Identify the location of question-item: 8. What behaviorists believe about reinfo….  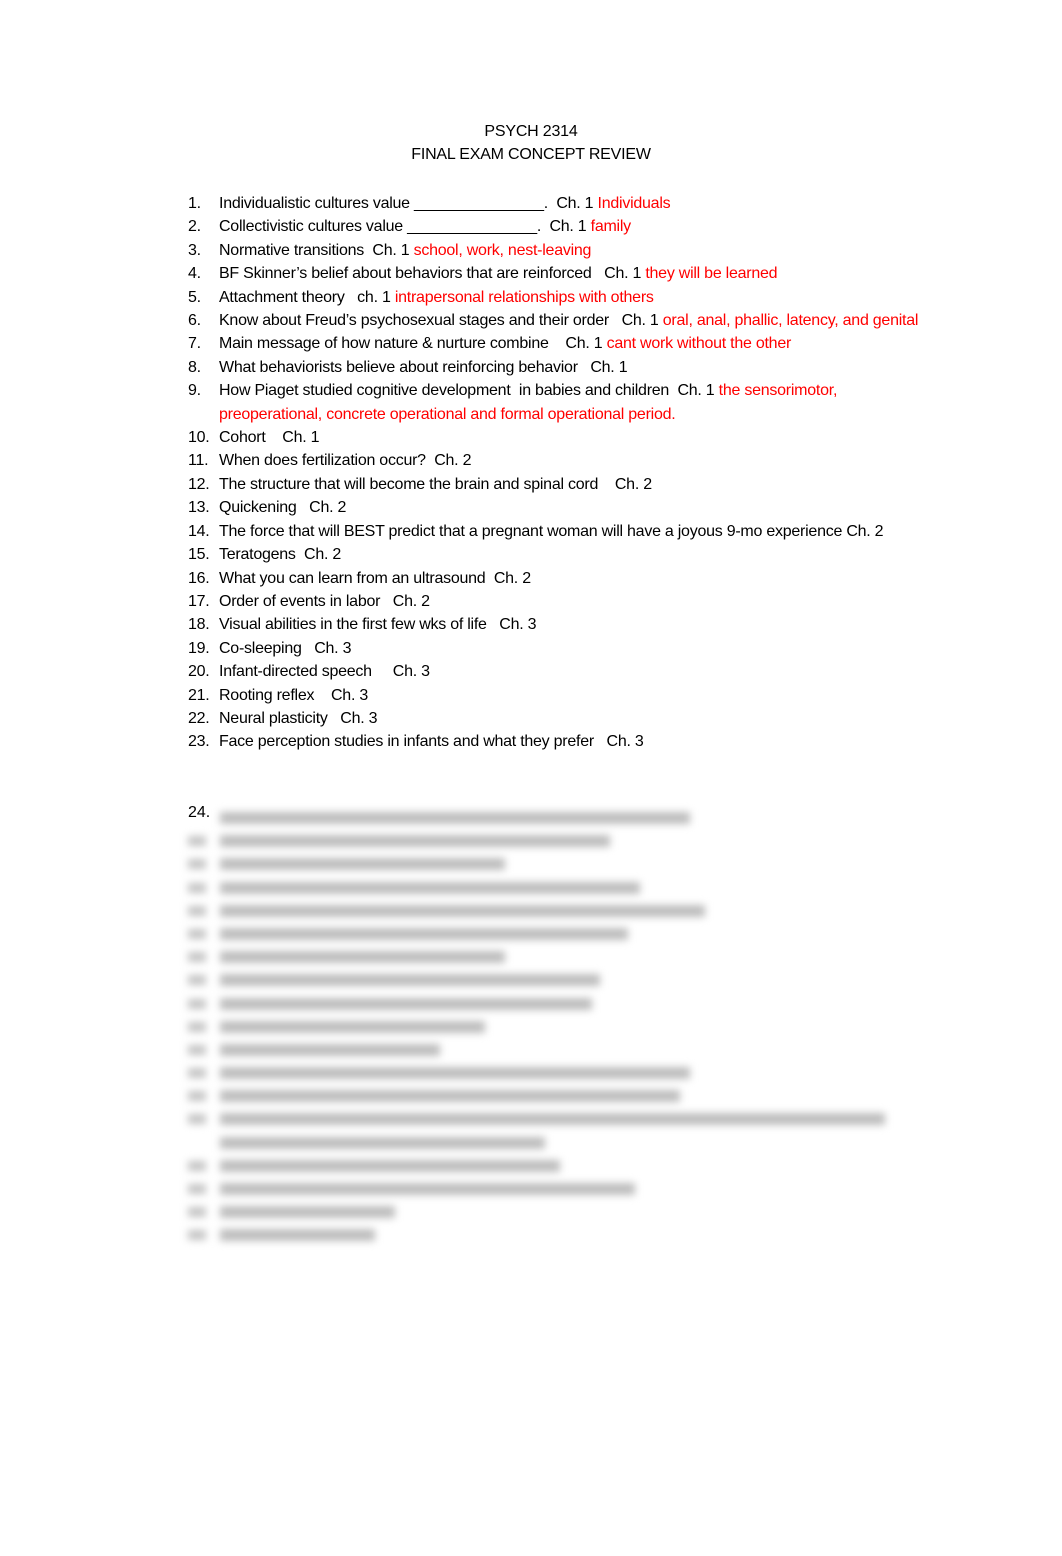
(558, 367).